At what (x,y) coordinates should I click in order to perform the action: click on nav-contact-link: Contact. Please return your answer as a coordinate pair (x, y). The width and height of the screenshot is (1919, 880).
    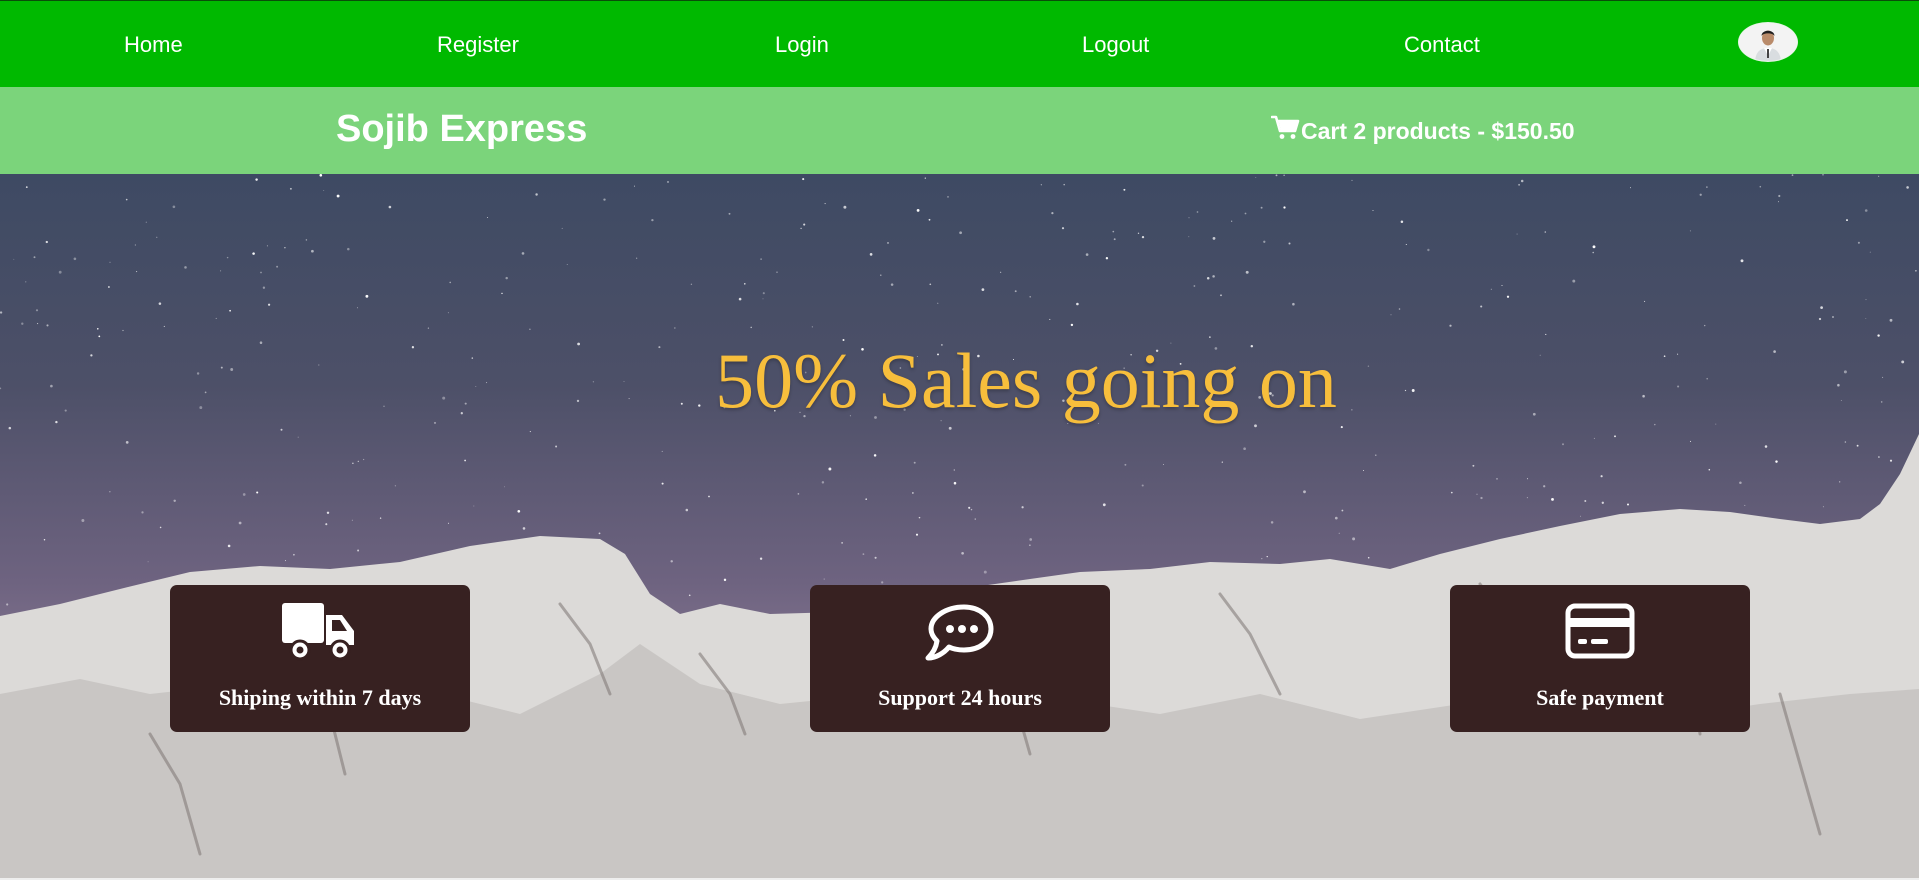
    Looking at the image, I should click on (1442, 45).